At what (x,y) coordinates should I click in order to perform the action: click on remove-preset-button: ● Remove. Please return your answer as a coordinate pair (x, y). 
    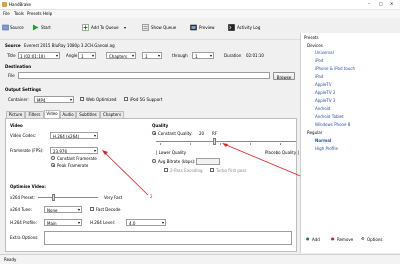
    Looking at the image, I should click on (345, 240).